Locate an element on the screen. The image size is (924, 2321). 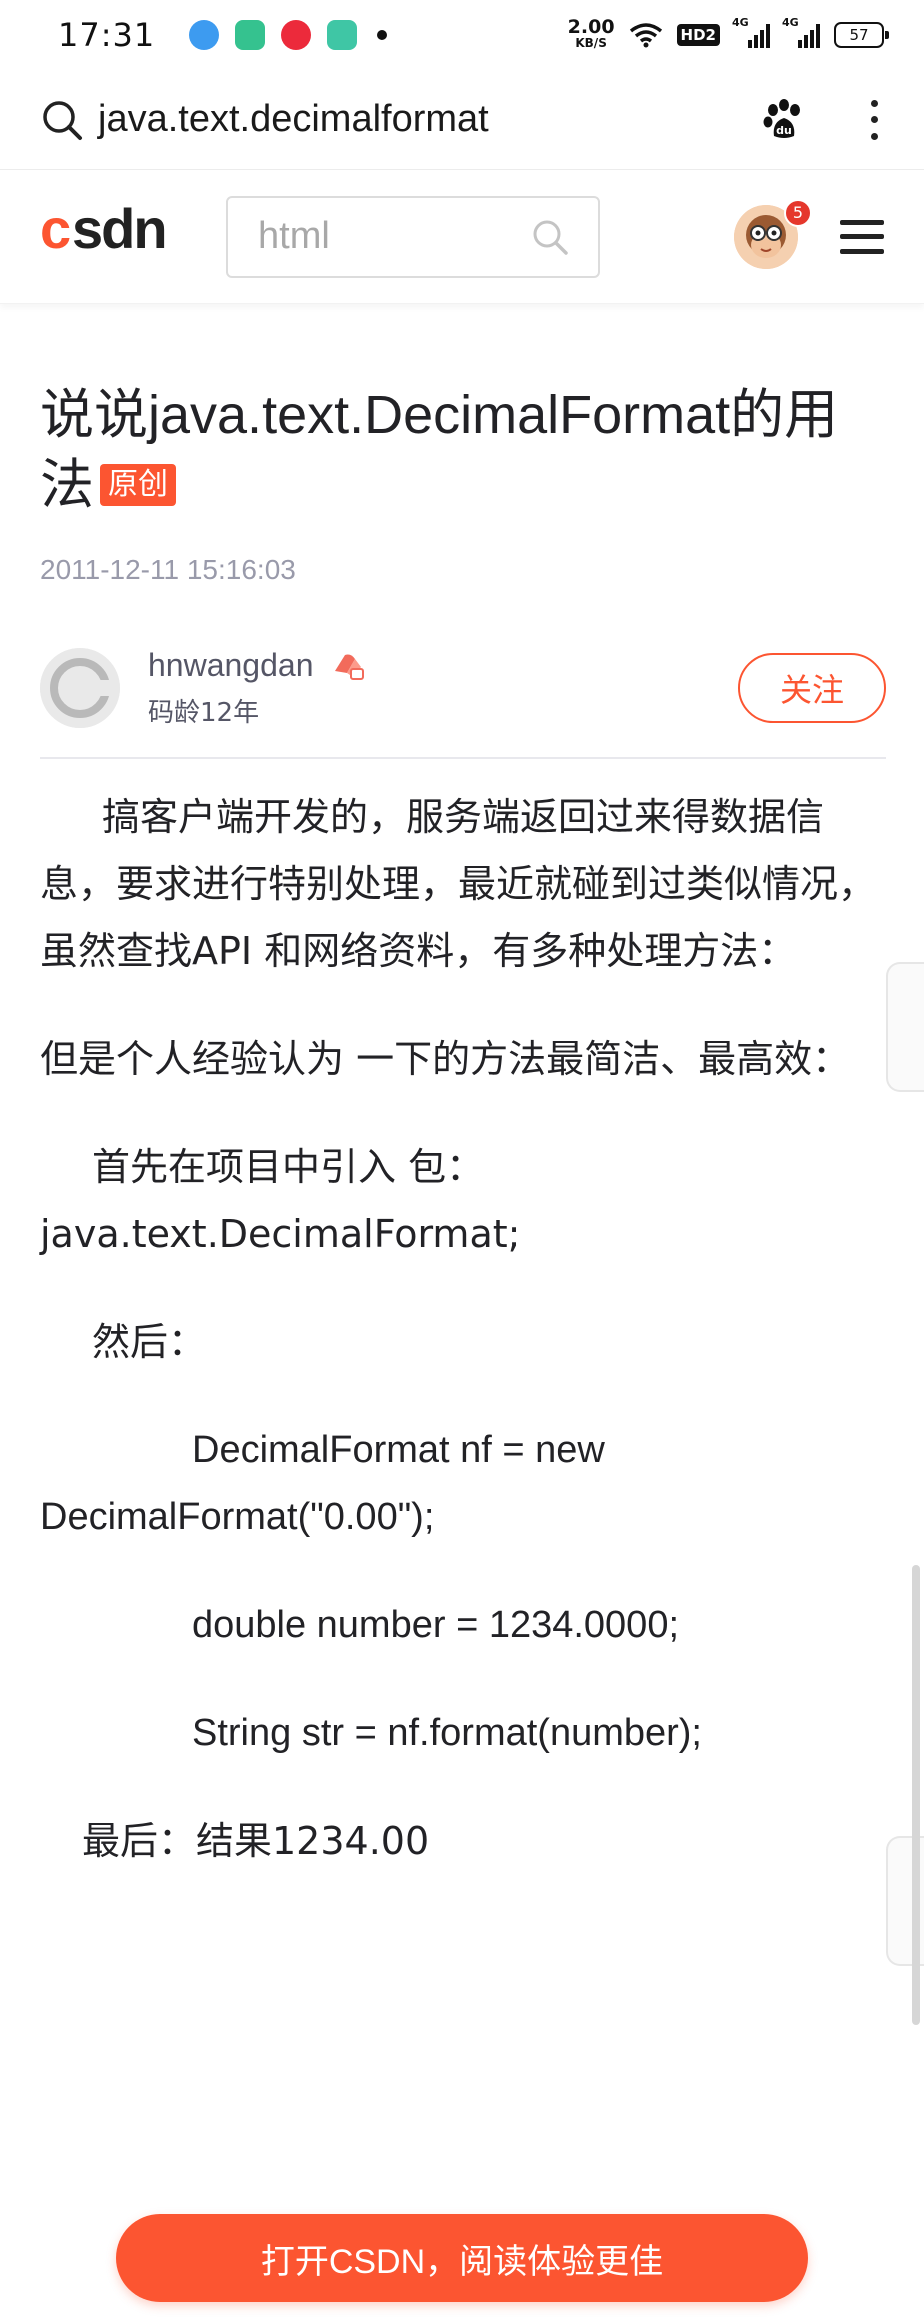
article-date: 2011-12-11 15:16:03 is located at coordinates (168, 569).